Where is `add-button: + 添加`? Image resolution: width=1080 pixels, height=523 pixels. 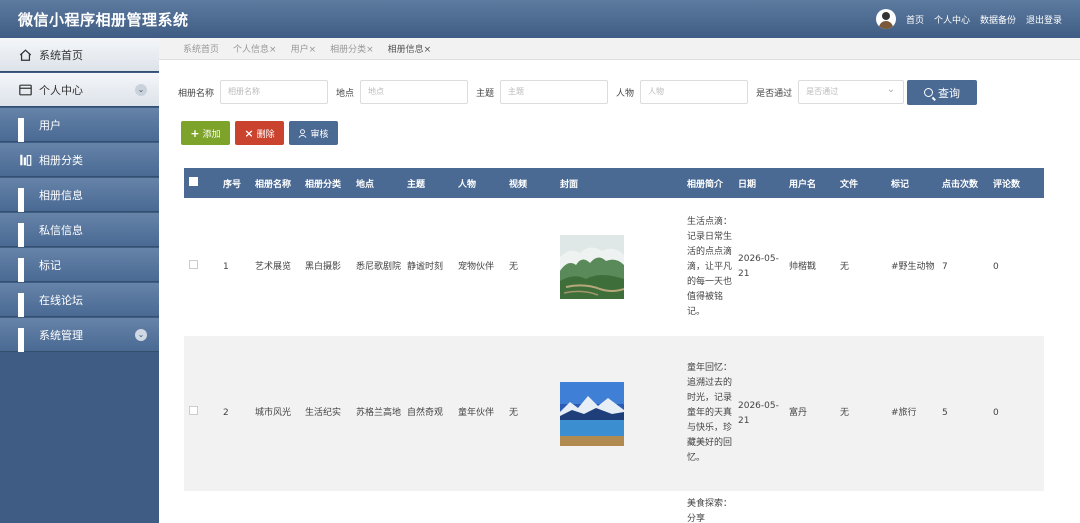
add-button: + 添加 is located at coordinates (205, 133).